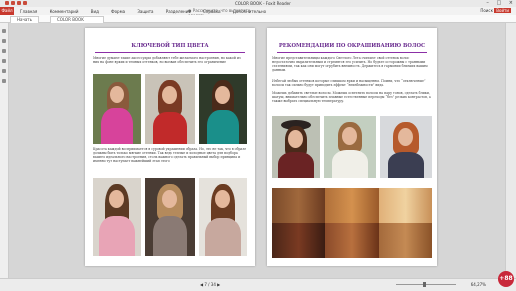 Image resolution: width=516 pixels, height=291 pixels. Describe the element at coordinates (4, 81) in the screenshot. I see `attachment-icon` at that location.